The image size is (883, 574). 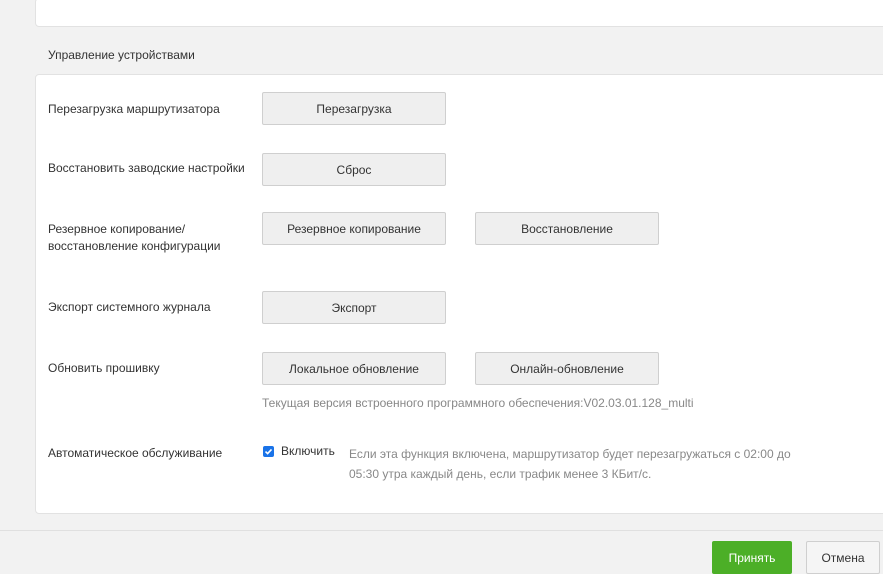 I want to click on footer-divider, so click(x=441, y=530).